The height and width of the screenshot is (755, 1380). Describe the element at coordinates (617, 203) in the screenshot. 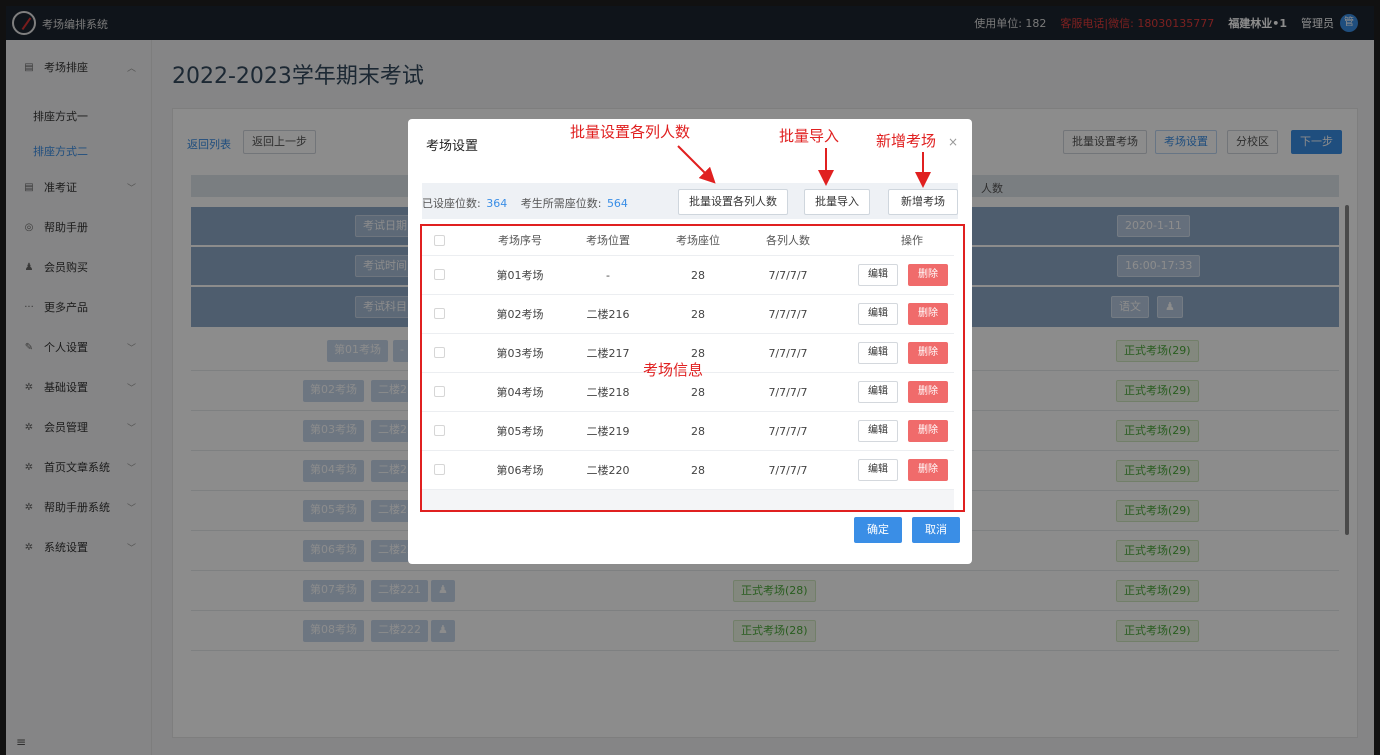

I see `need-seats-value: 564` at that location.